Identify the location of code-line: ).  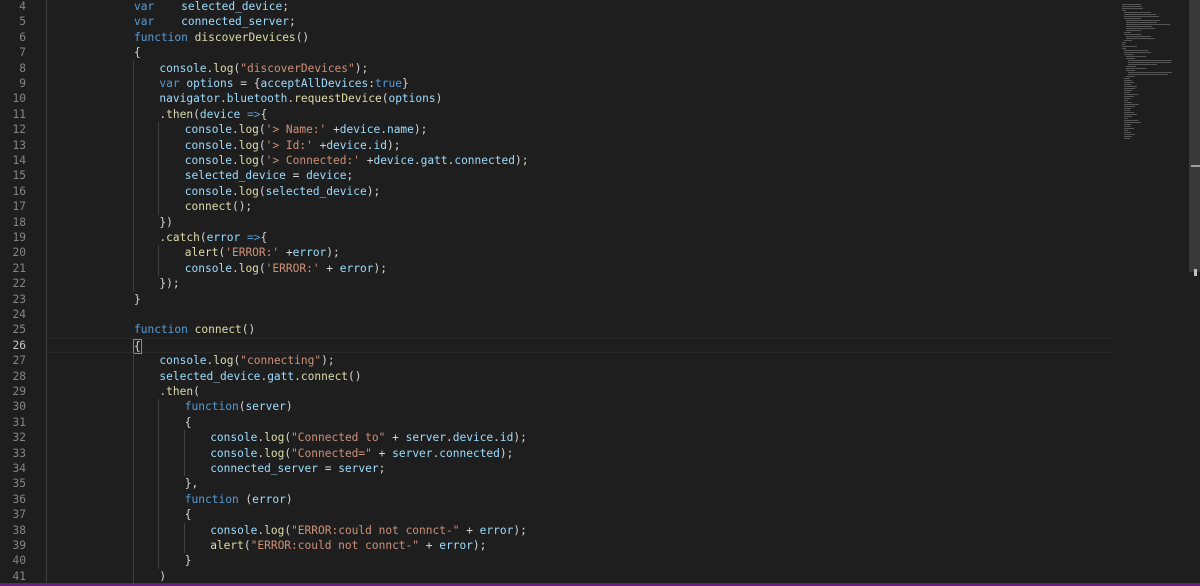
(580, 576).